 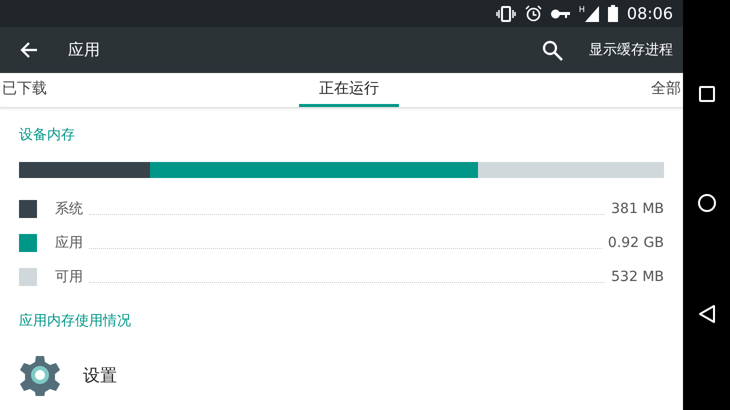 I want to click on recents-icon, so click(x=706, y=94).